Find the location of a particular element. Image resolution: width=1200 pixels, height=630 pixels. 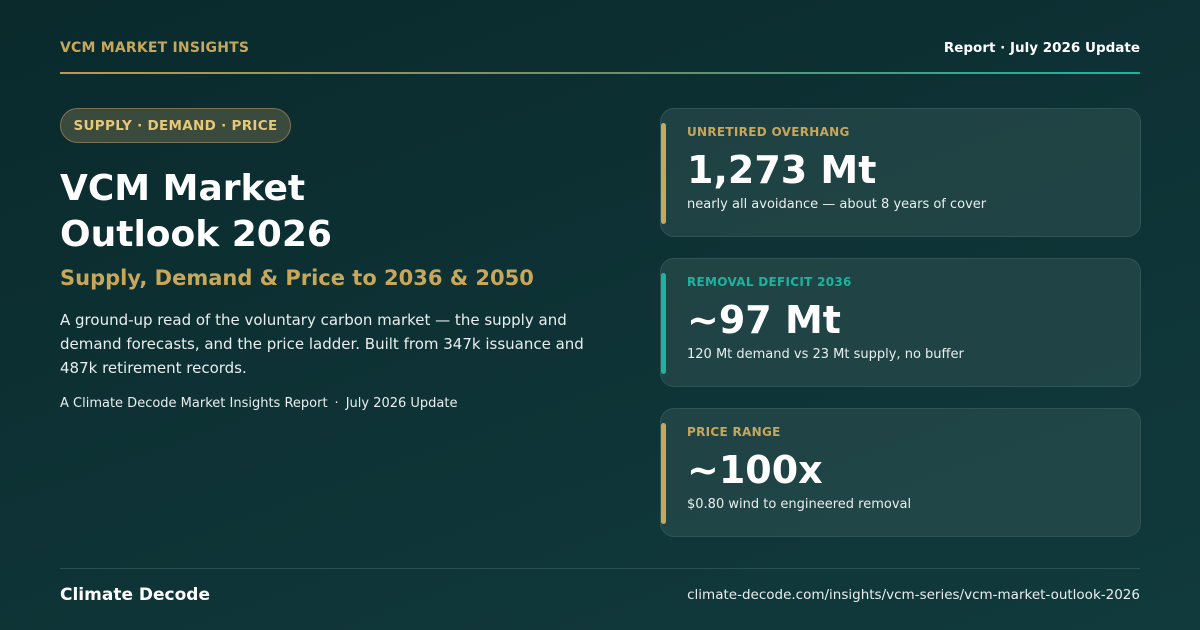

stat-note: $0.80 wind to engineered removal is located at coordinates (799, 504).